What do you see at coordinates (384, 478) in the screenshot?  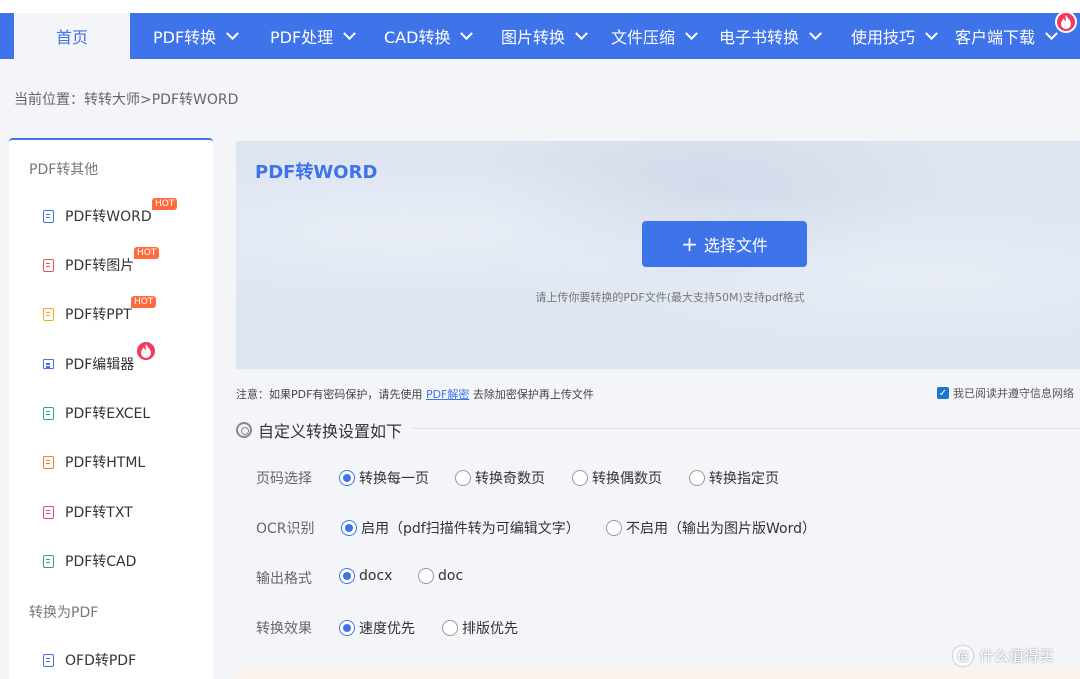 I see `radio-convert-every-page: 转换每一页` at bounding box center [384, 478].